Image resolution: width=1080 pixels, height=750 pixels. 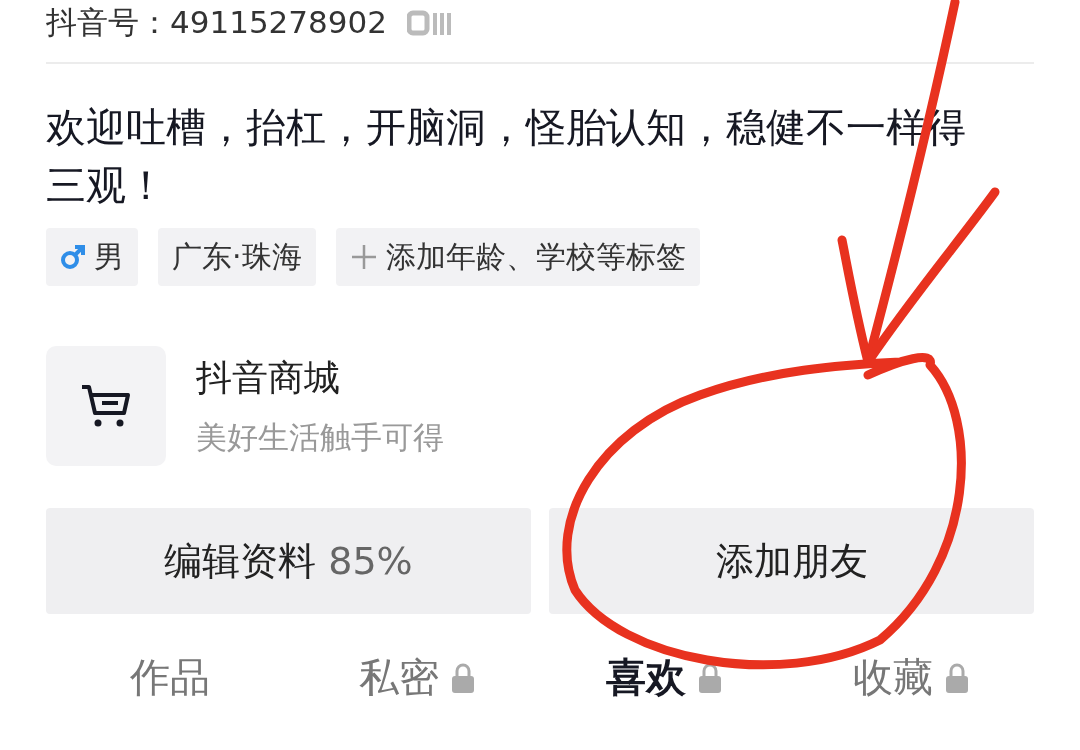 What do you see at coordinates (535, 256) in the screenshot?
I see `tag-label: 添加年龄、学校等标签` at bounding box center [535, 256].